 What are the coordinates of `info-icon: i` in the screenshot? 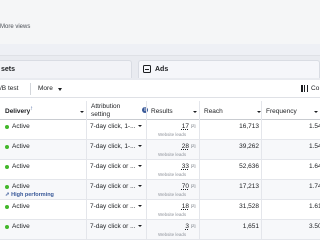 It's located at (145, 110).